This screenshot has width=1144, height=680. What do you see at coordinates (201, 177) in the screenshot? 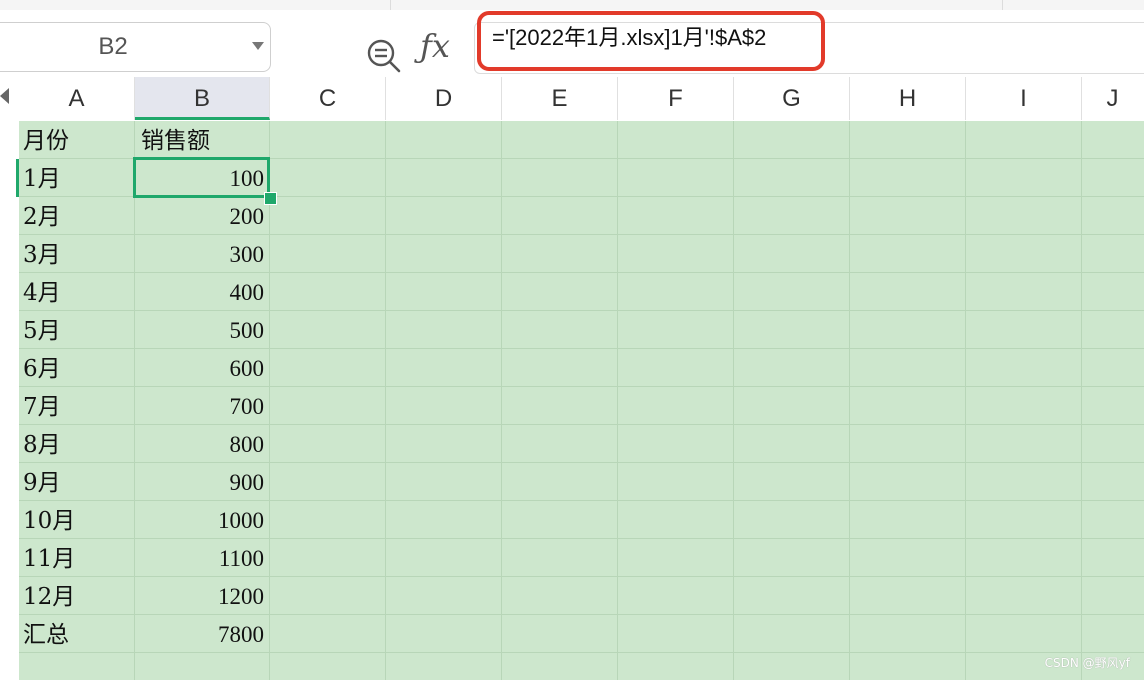
I see `active-cell-border` at bounding box center [201, 177].